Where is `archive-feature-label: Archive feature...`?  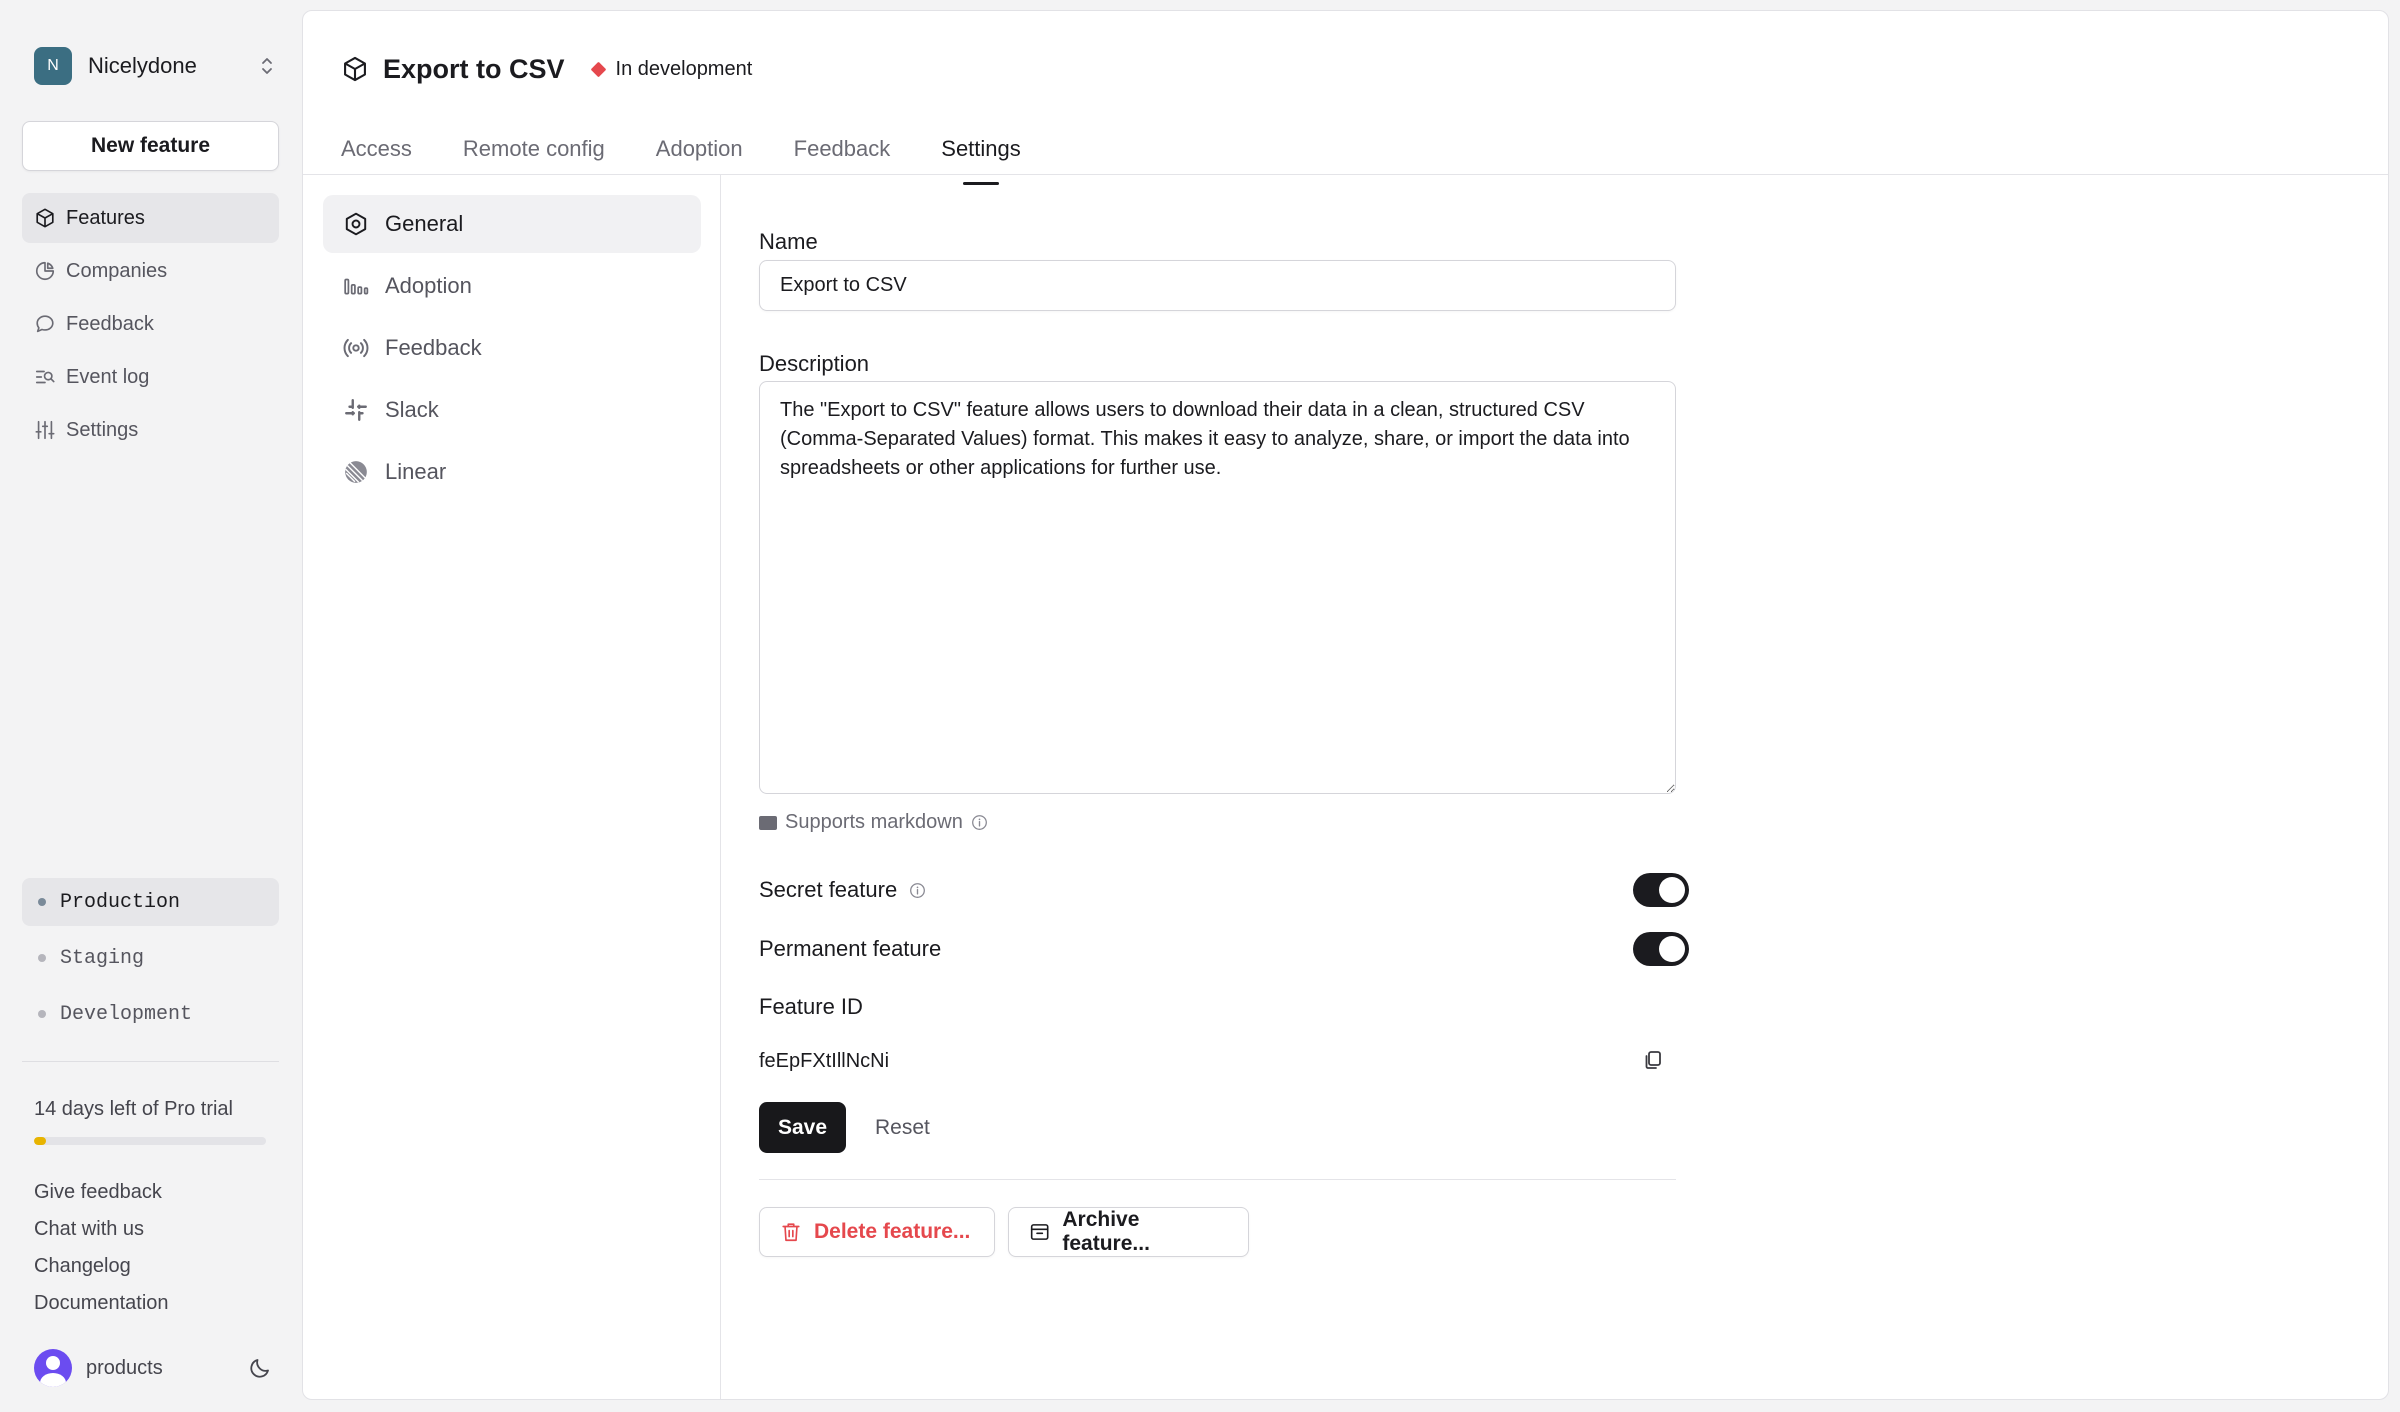
archive-feature-label: Archive feature... is located at coordinates (1106, 1231).